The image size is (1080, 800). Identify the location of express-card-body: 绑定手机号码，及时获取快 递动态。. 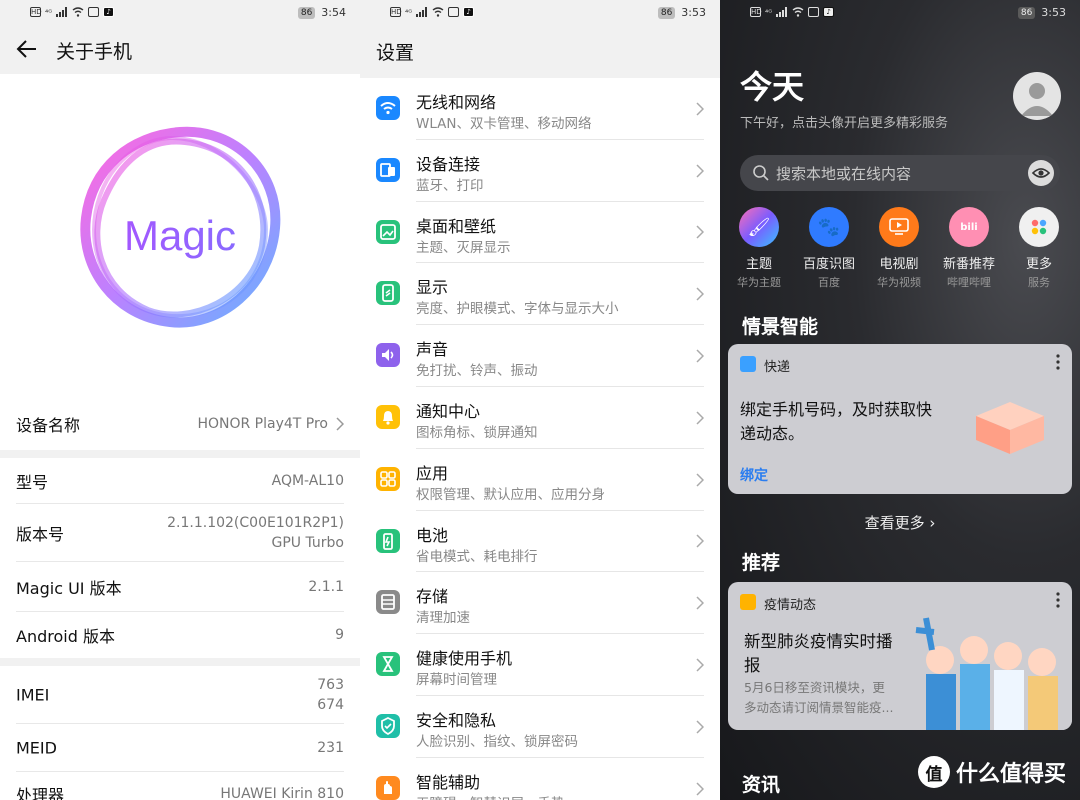
(836, 422).